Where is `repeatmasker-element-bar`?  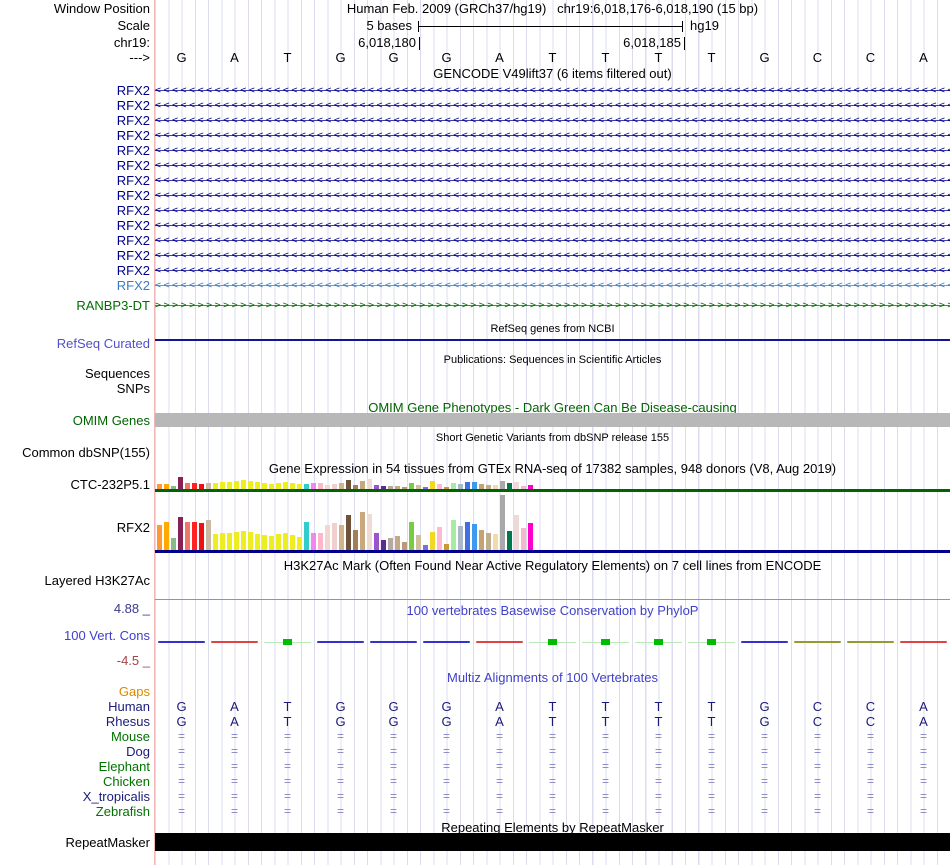 repeatmasker-element-bar is located at coordinates (552, 842).